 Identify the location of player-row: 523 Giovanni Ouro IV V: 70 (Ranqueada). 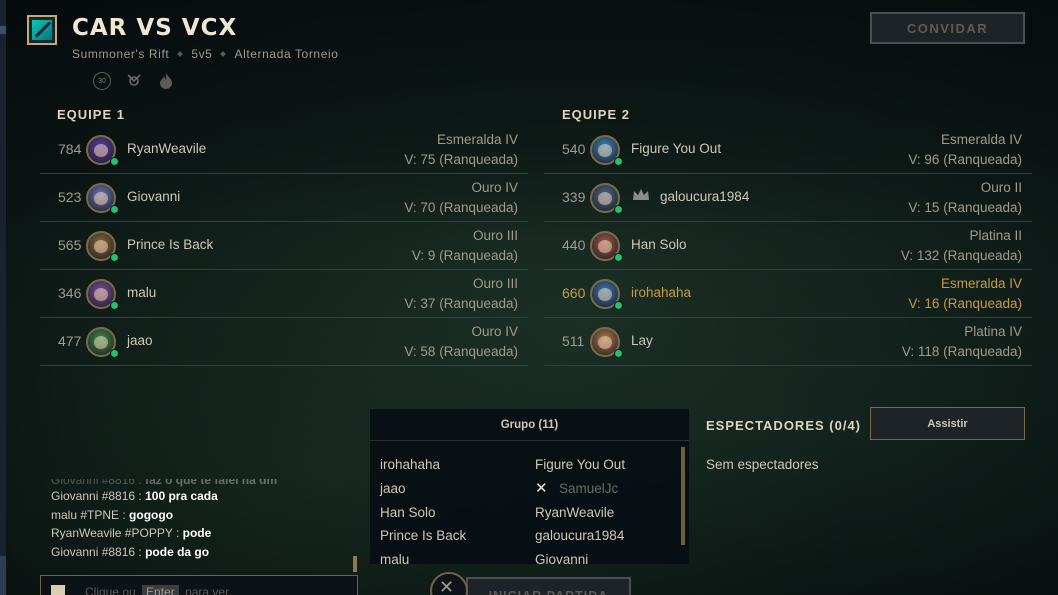
(284, 198).